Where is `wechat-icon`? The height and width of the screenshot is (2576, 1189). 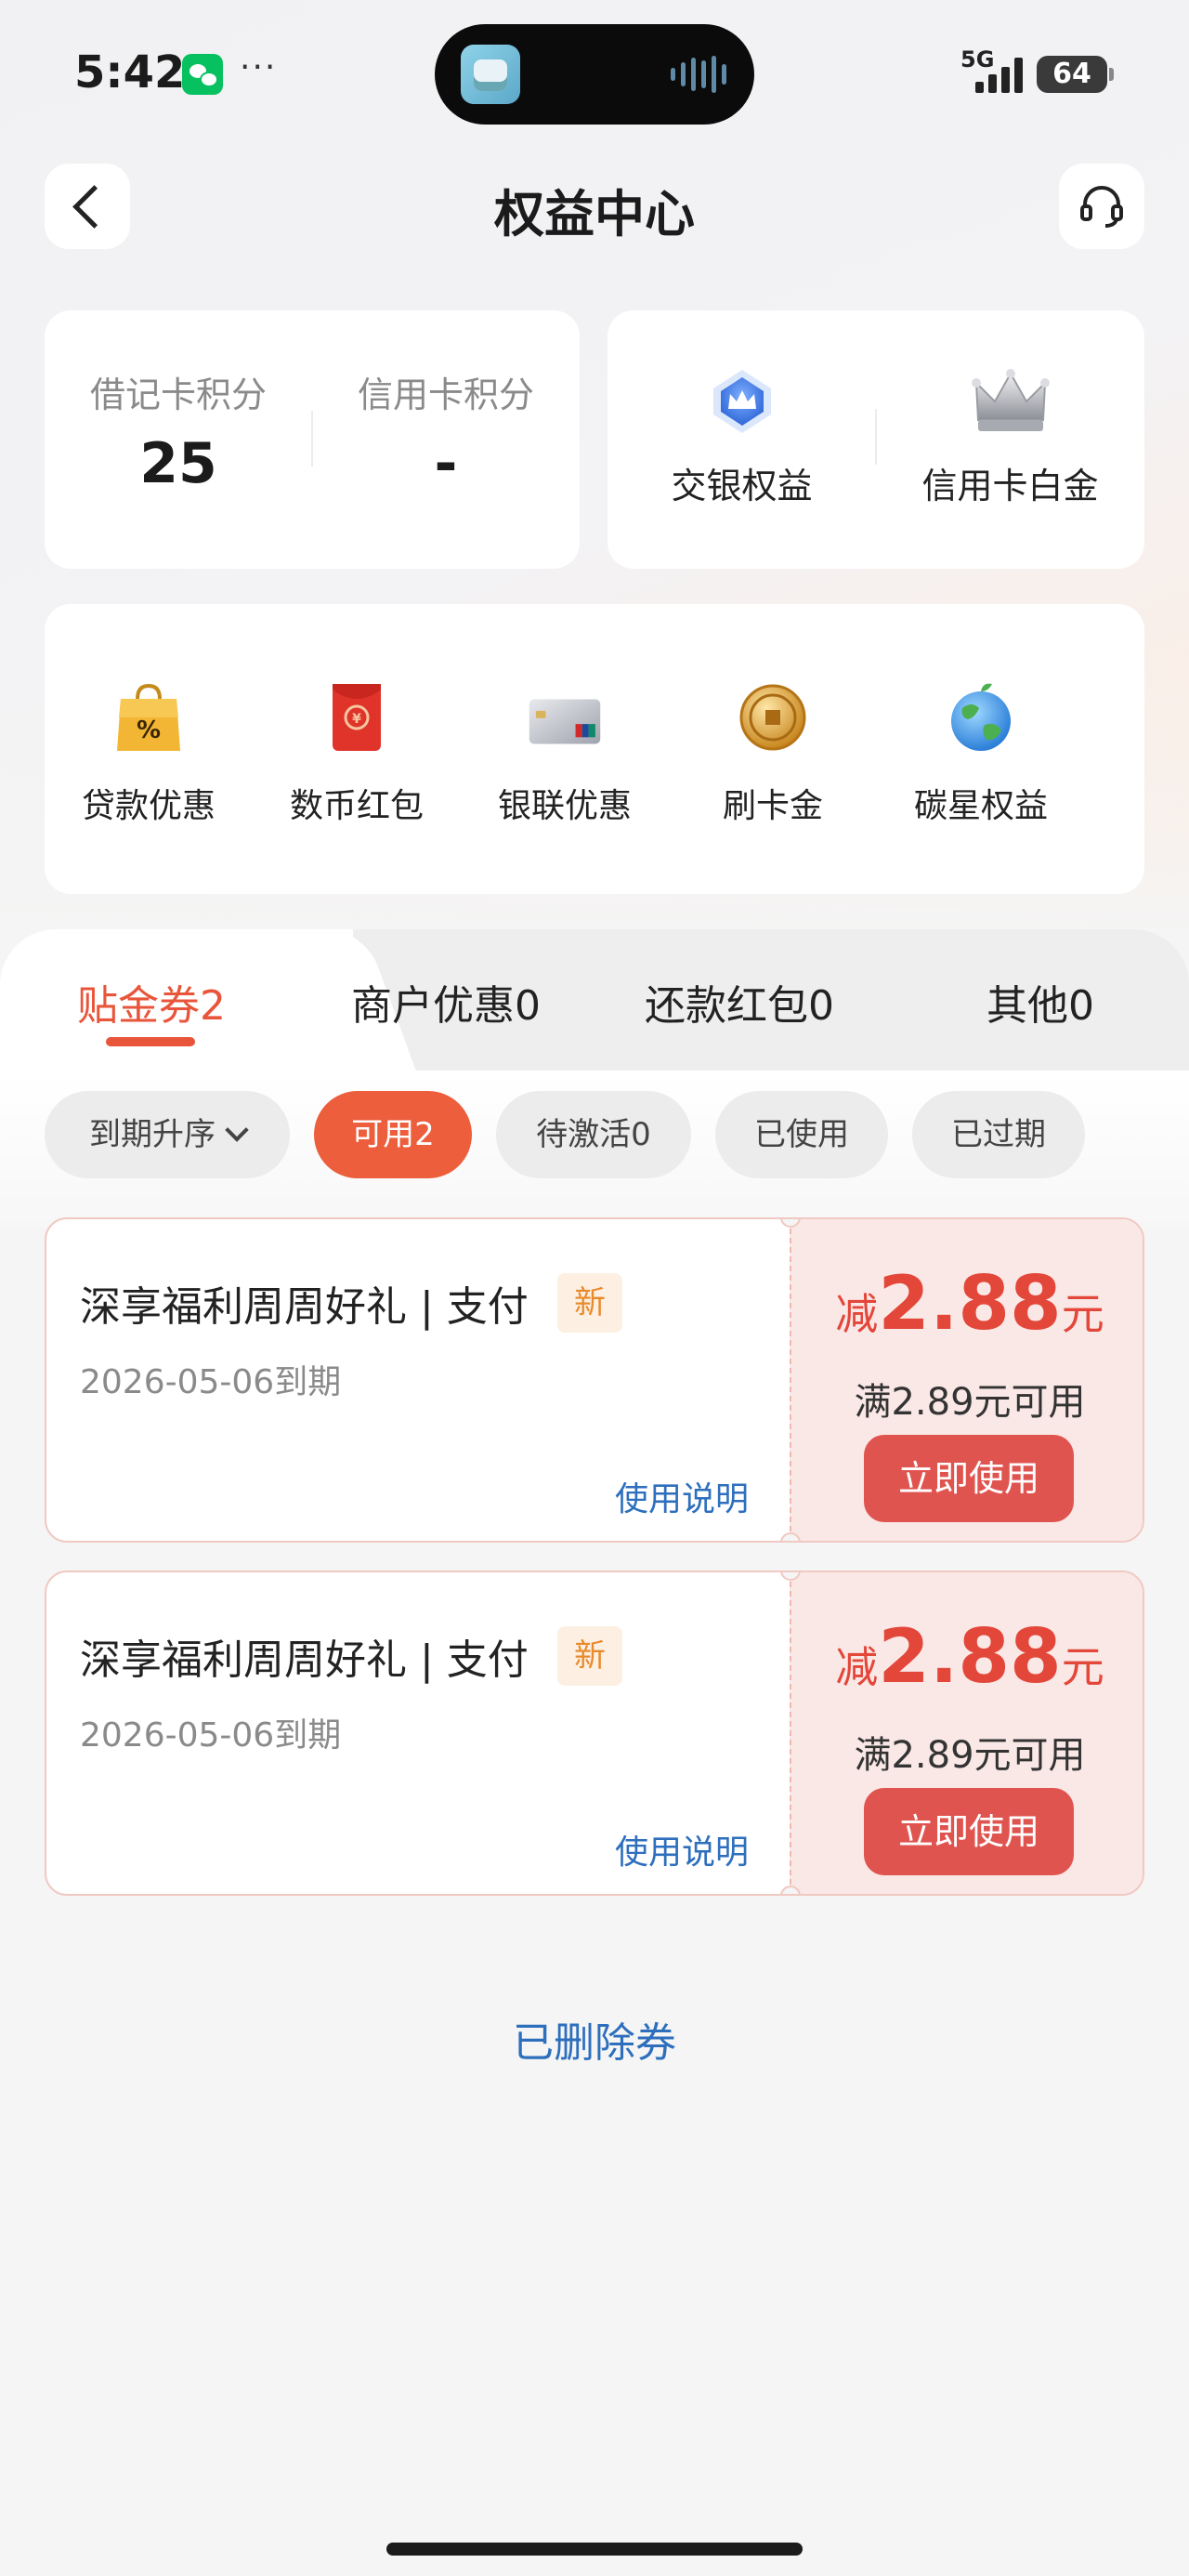 wechat-icon is located at coordinates (202, 74).